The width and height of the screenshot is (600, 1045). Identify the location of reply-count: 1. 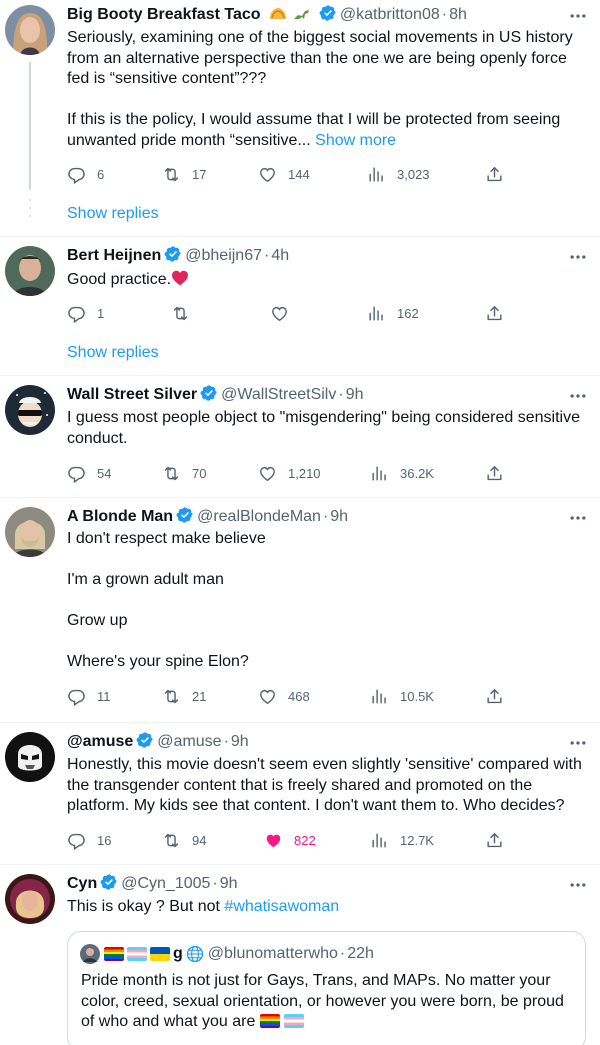
(101, 313).